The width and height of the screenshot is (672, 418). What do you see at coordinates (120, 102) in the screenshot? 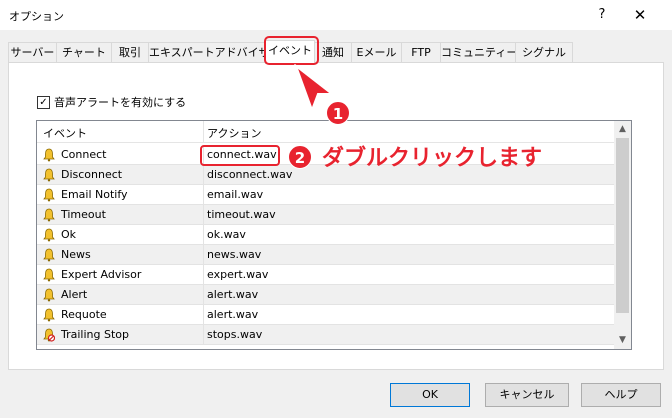
I see `sound-alert-label: 音声アラートを有効にする` at bounding box center [120, 102].